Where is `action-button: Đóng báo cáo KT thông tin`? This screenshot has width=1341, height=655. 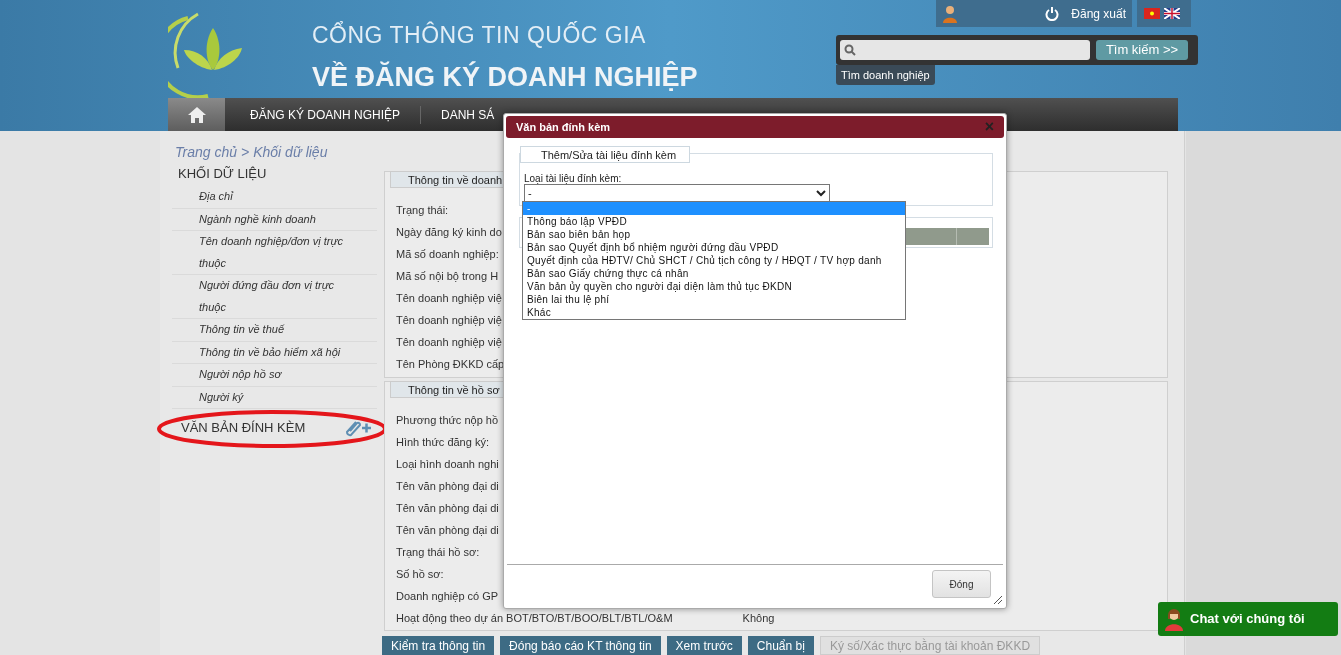 action-button: Đóng báo cáo KT thông tin is located at coordinates (580, 645).